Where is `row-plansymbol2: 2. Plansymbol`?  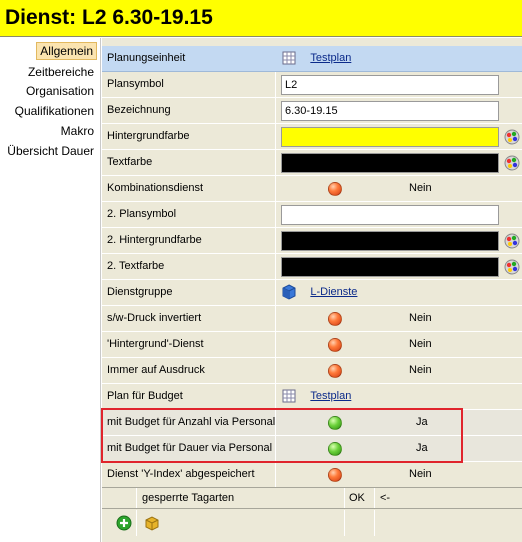 row-plansymbol2: 2. Plansymbol is located at coordinates (312, 215).